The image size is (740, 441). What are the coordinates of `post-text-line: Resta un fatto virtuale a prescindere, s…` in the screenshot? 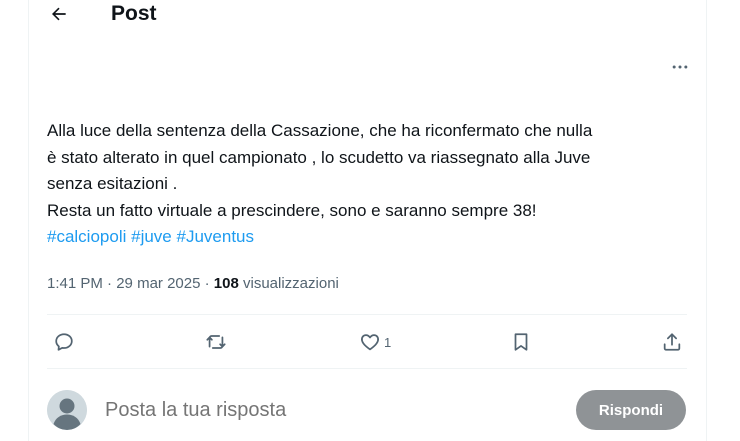 It's located at (292, 210).